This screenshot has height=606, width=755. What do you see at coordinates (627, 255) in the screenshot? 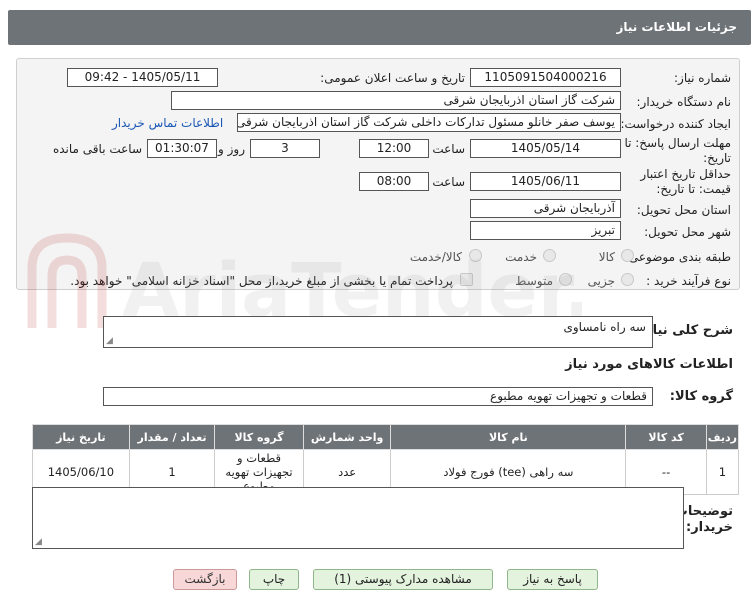
I see `category-goods-radio` at bounding box center [627, 255].